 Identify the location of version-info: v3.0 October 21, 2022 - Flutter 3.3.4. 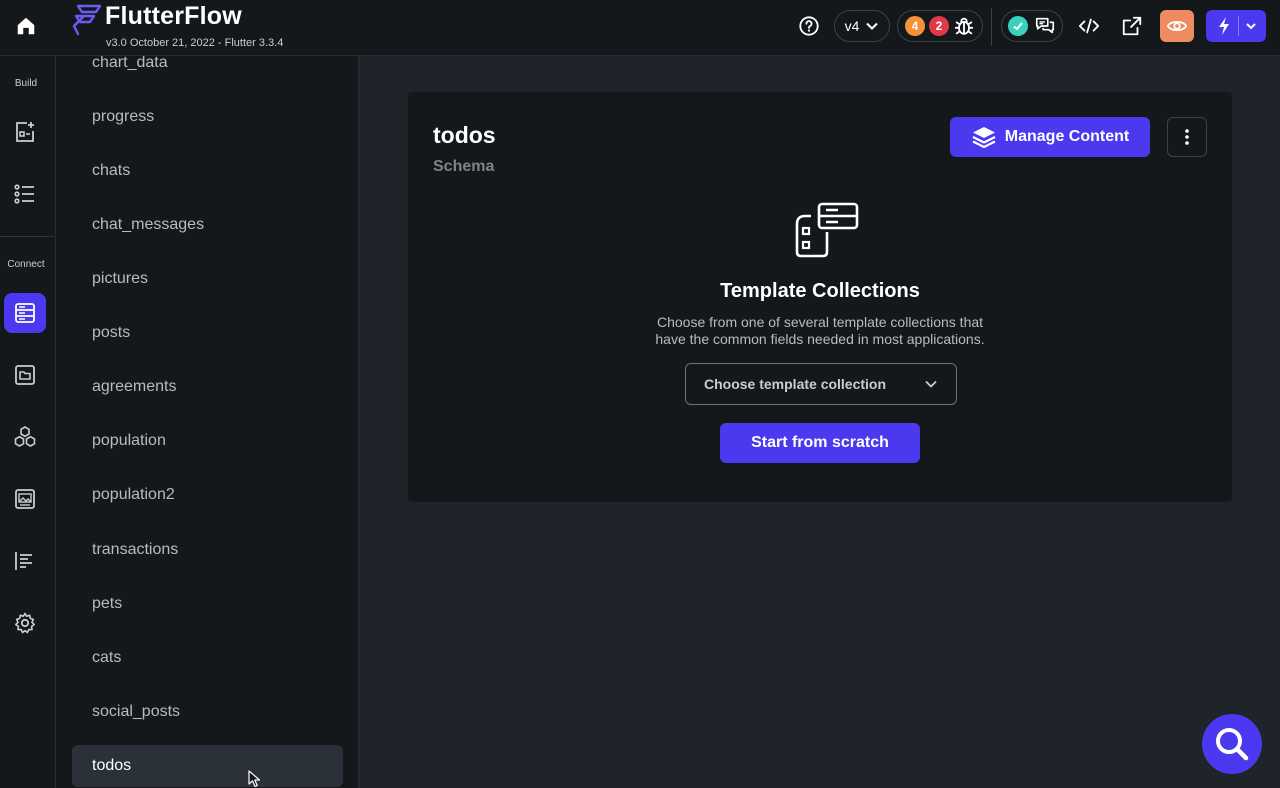
(195, 43).